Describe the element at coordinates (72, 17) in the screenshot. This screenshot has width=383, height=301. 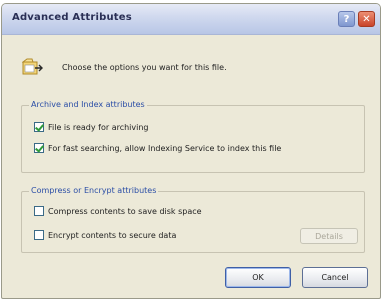
I see `window-title: Advanced Attributes` at that location.